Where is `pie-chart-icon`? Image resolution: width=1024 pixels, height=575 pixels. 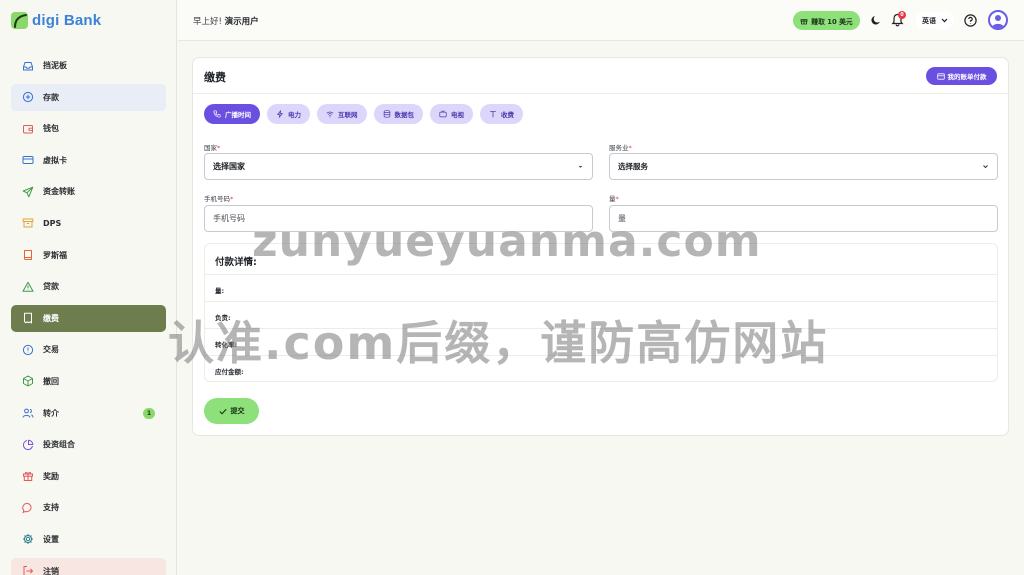 pie-chart-icon is located at coordinates (28, 445).